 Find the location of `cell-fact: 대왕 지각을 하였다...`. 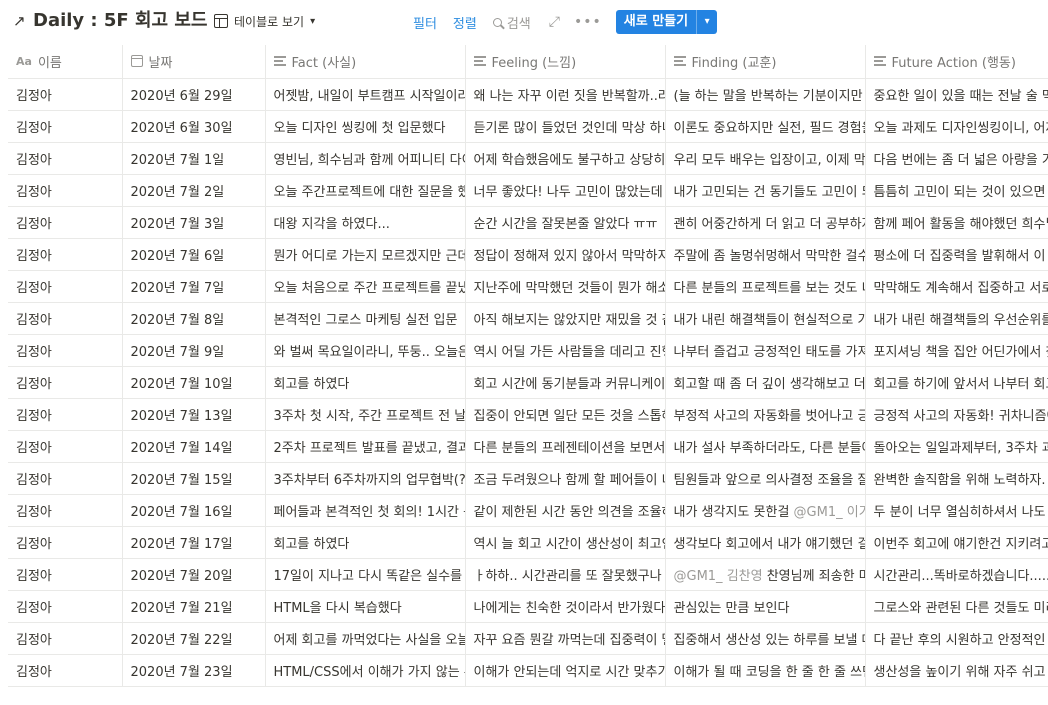

cell-fact: 대왕 지각을 하였다... is located at coordinates (365, 222).